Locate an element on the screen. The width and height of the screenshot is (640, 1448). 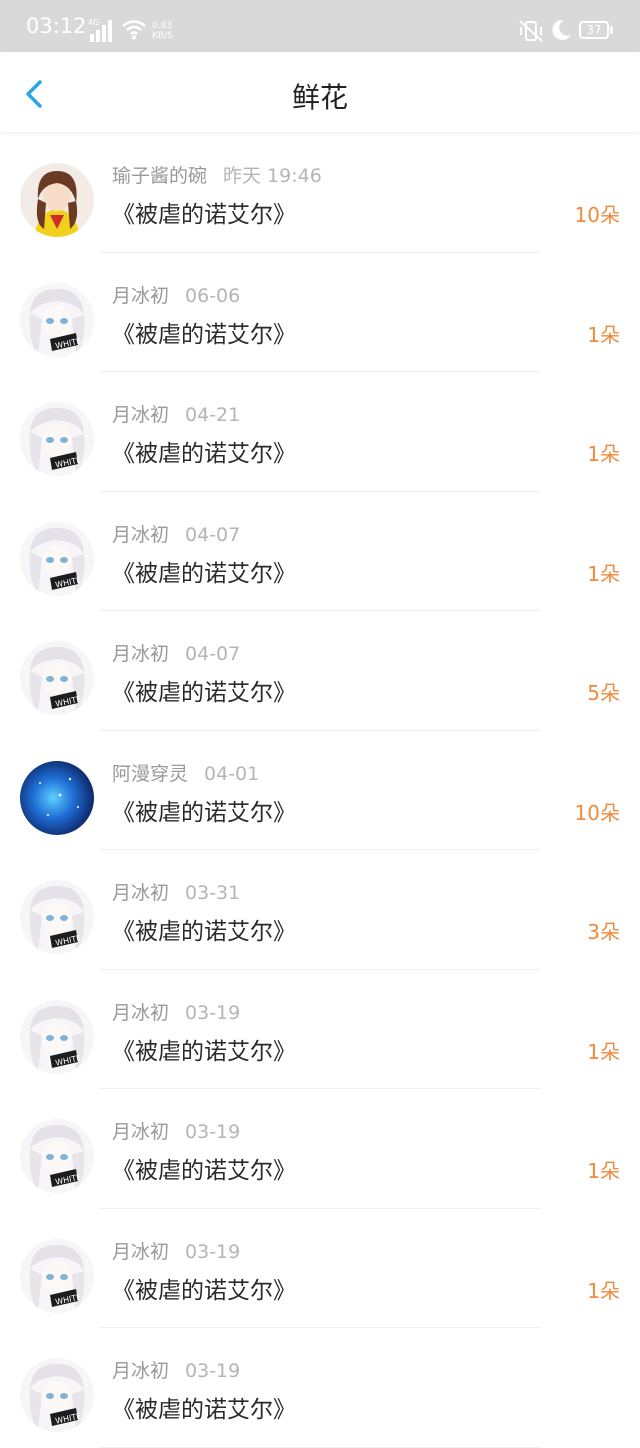
galaxy-avatar is located at coordinates (57, 797).